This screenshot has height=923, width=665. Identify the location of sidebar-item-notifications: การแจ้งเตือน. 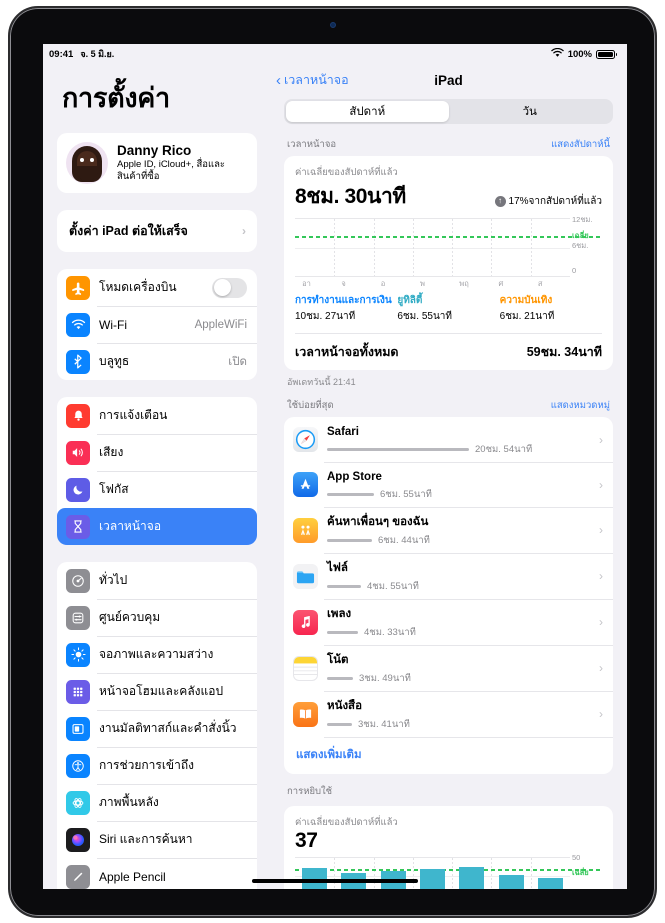
(157, 415).